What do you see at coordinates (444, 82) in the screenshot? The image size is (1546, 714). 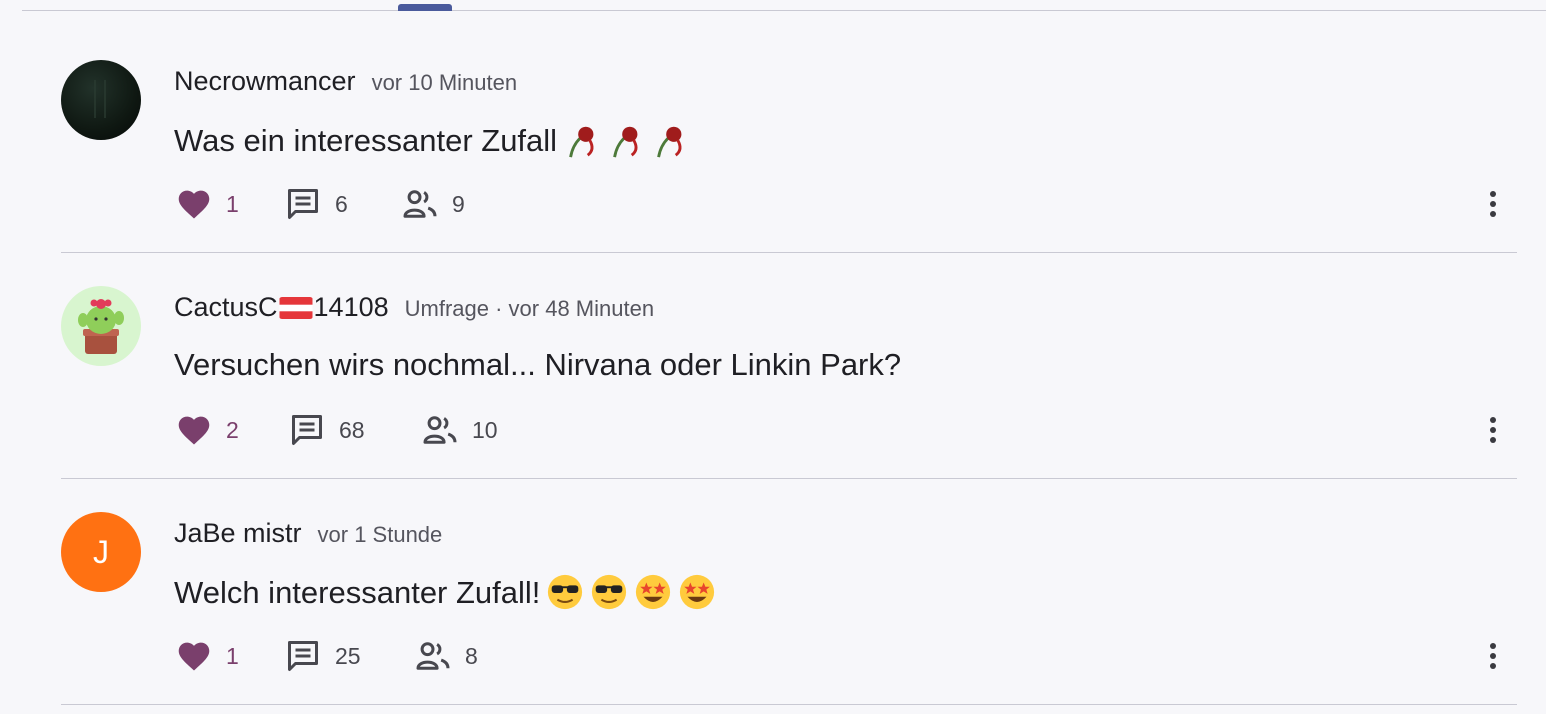 I see `post-meta: vor 10 Minuten` at bounding box center [444, 82].